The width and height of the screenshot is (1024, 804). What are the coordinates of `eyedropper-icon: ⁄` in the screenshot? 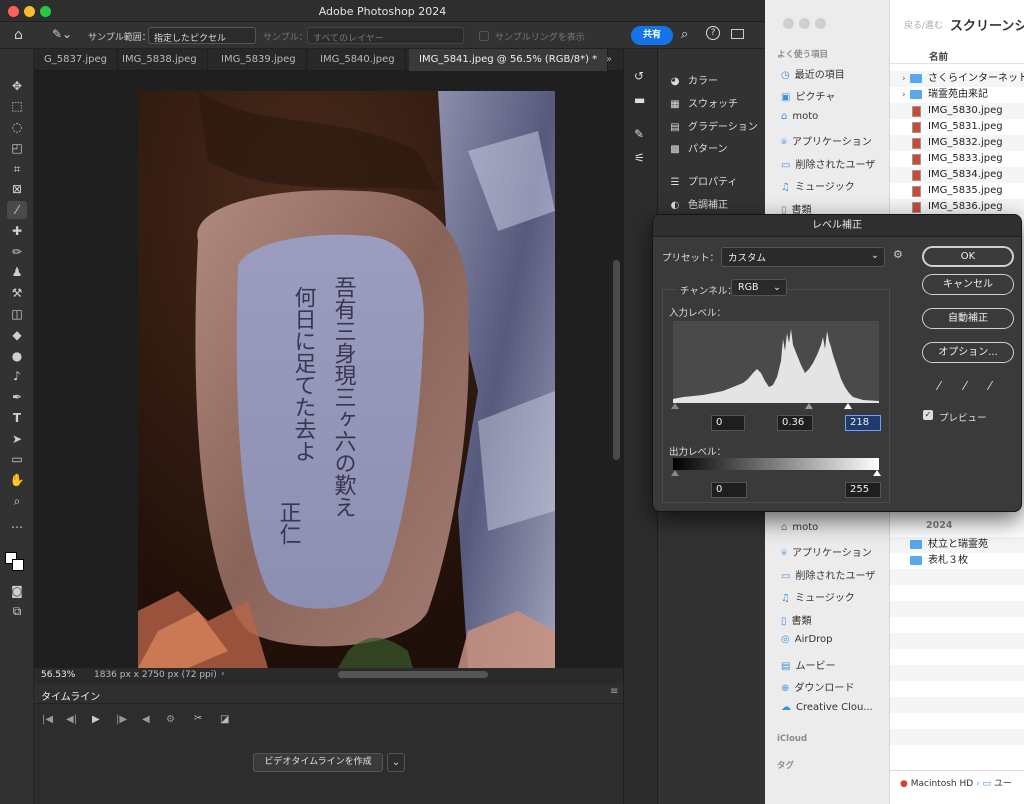 It's located at (17, 210).